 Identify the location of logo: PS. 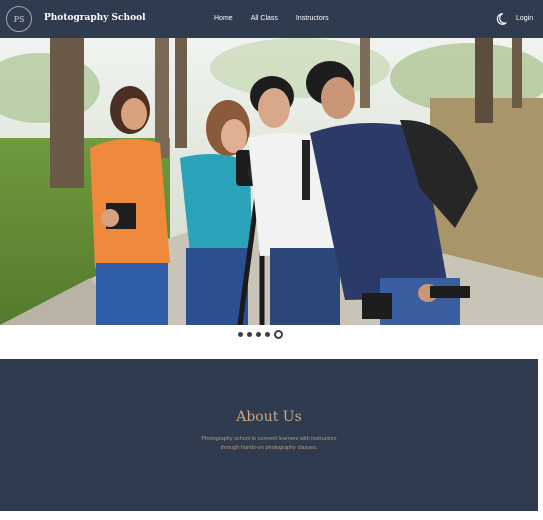
(19, 19).